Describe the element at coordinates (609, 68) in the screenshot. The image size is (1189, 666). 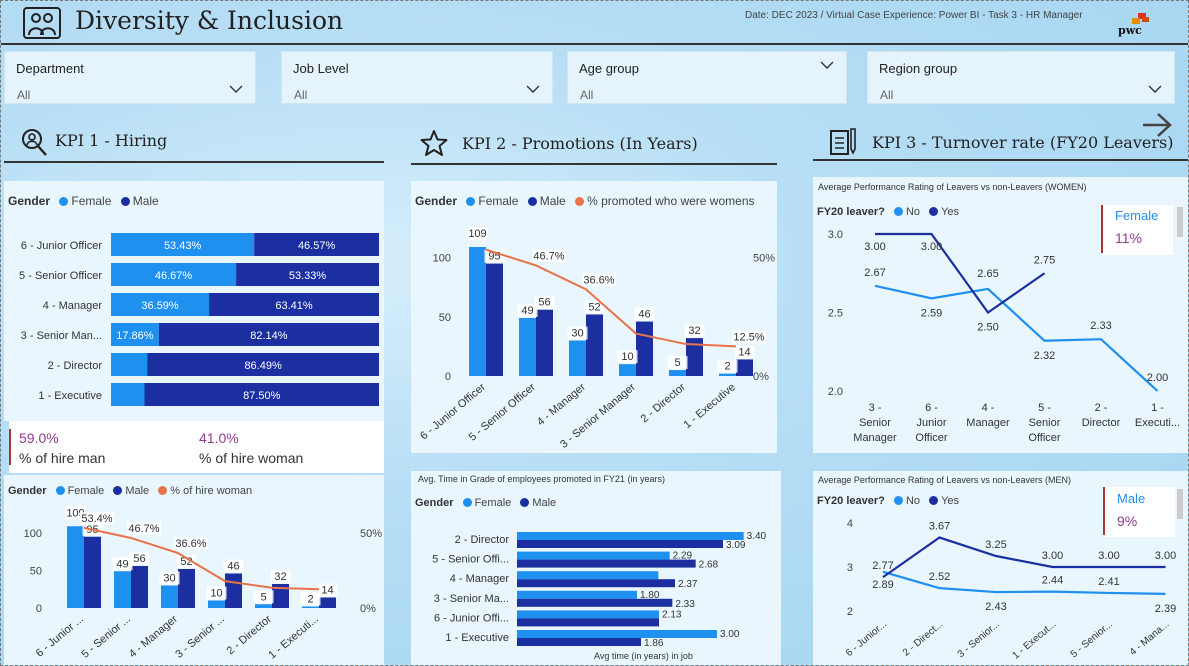
I see `filter-label: Age group` at that location.